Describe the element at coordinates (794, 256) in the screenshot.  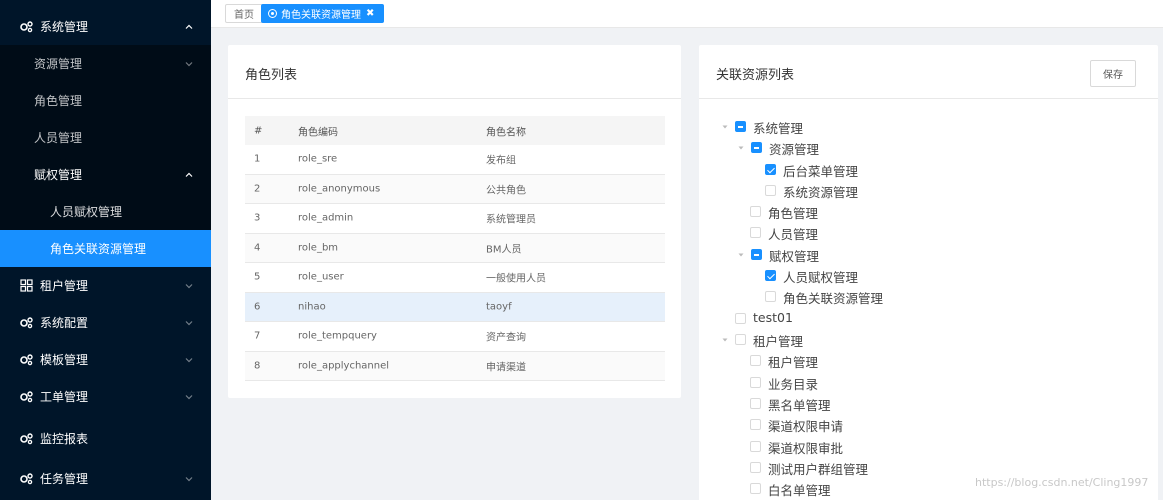
I see `tree-node-label: 赋权管理` at that location.